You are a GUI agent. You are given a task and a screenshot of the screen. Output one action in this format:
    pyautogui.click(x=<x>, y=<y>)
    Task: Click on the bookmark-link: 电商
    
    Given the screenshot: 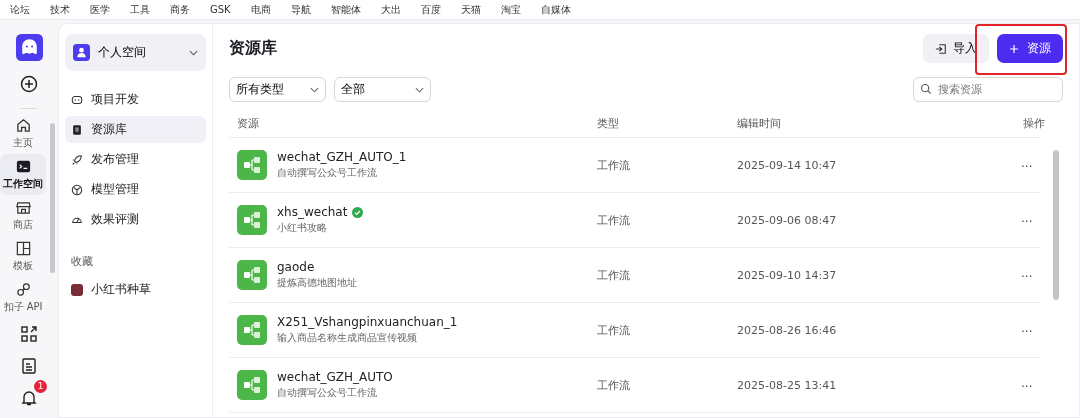 What is the action you would take?
    pyautogui.click(x=260, y=9)
    